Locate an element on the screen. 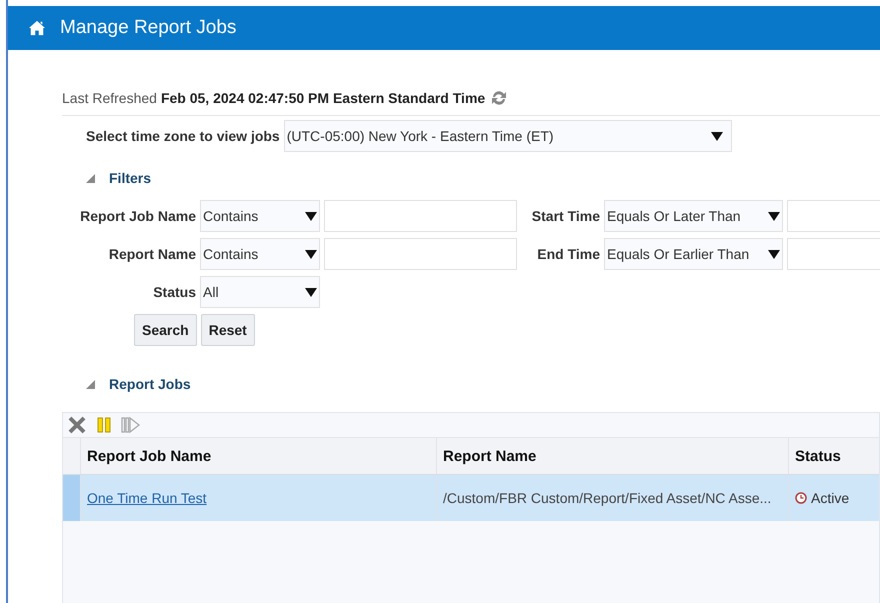 The image size is (880, 603). page-title: Manage Report Jobs is located at coordinates (148, 28).